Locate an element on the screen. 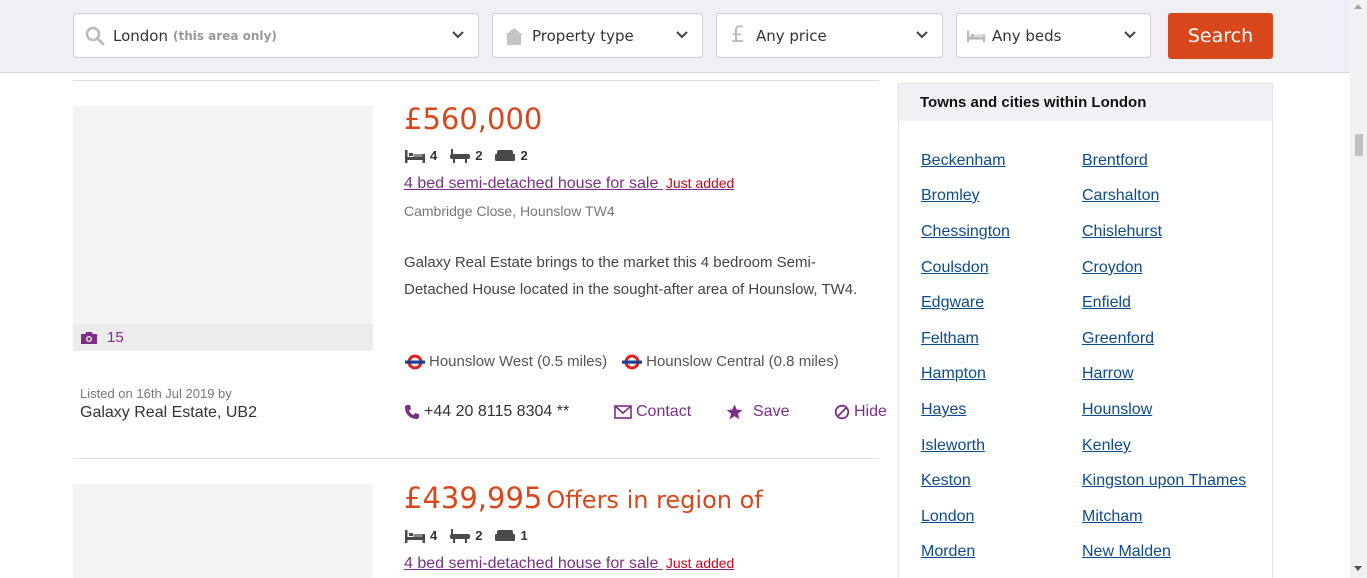  town-link: Croydon is located at coordinates (1112, 268).